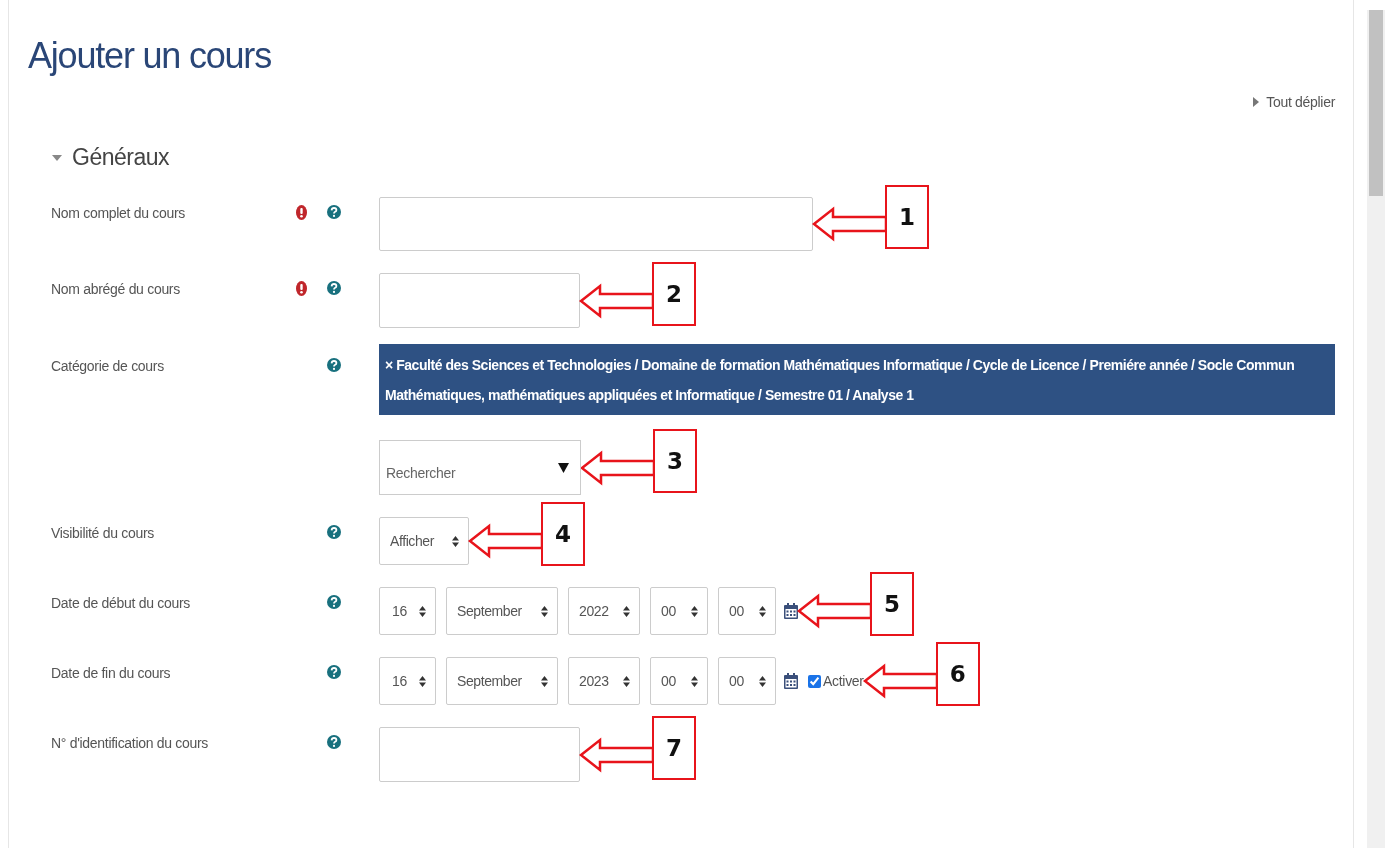  Describe the element at coordinates (103, 532) in the screenshot. I see `field-label: Visibilité du cours` at that location.